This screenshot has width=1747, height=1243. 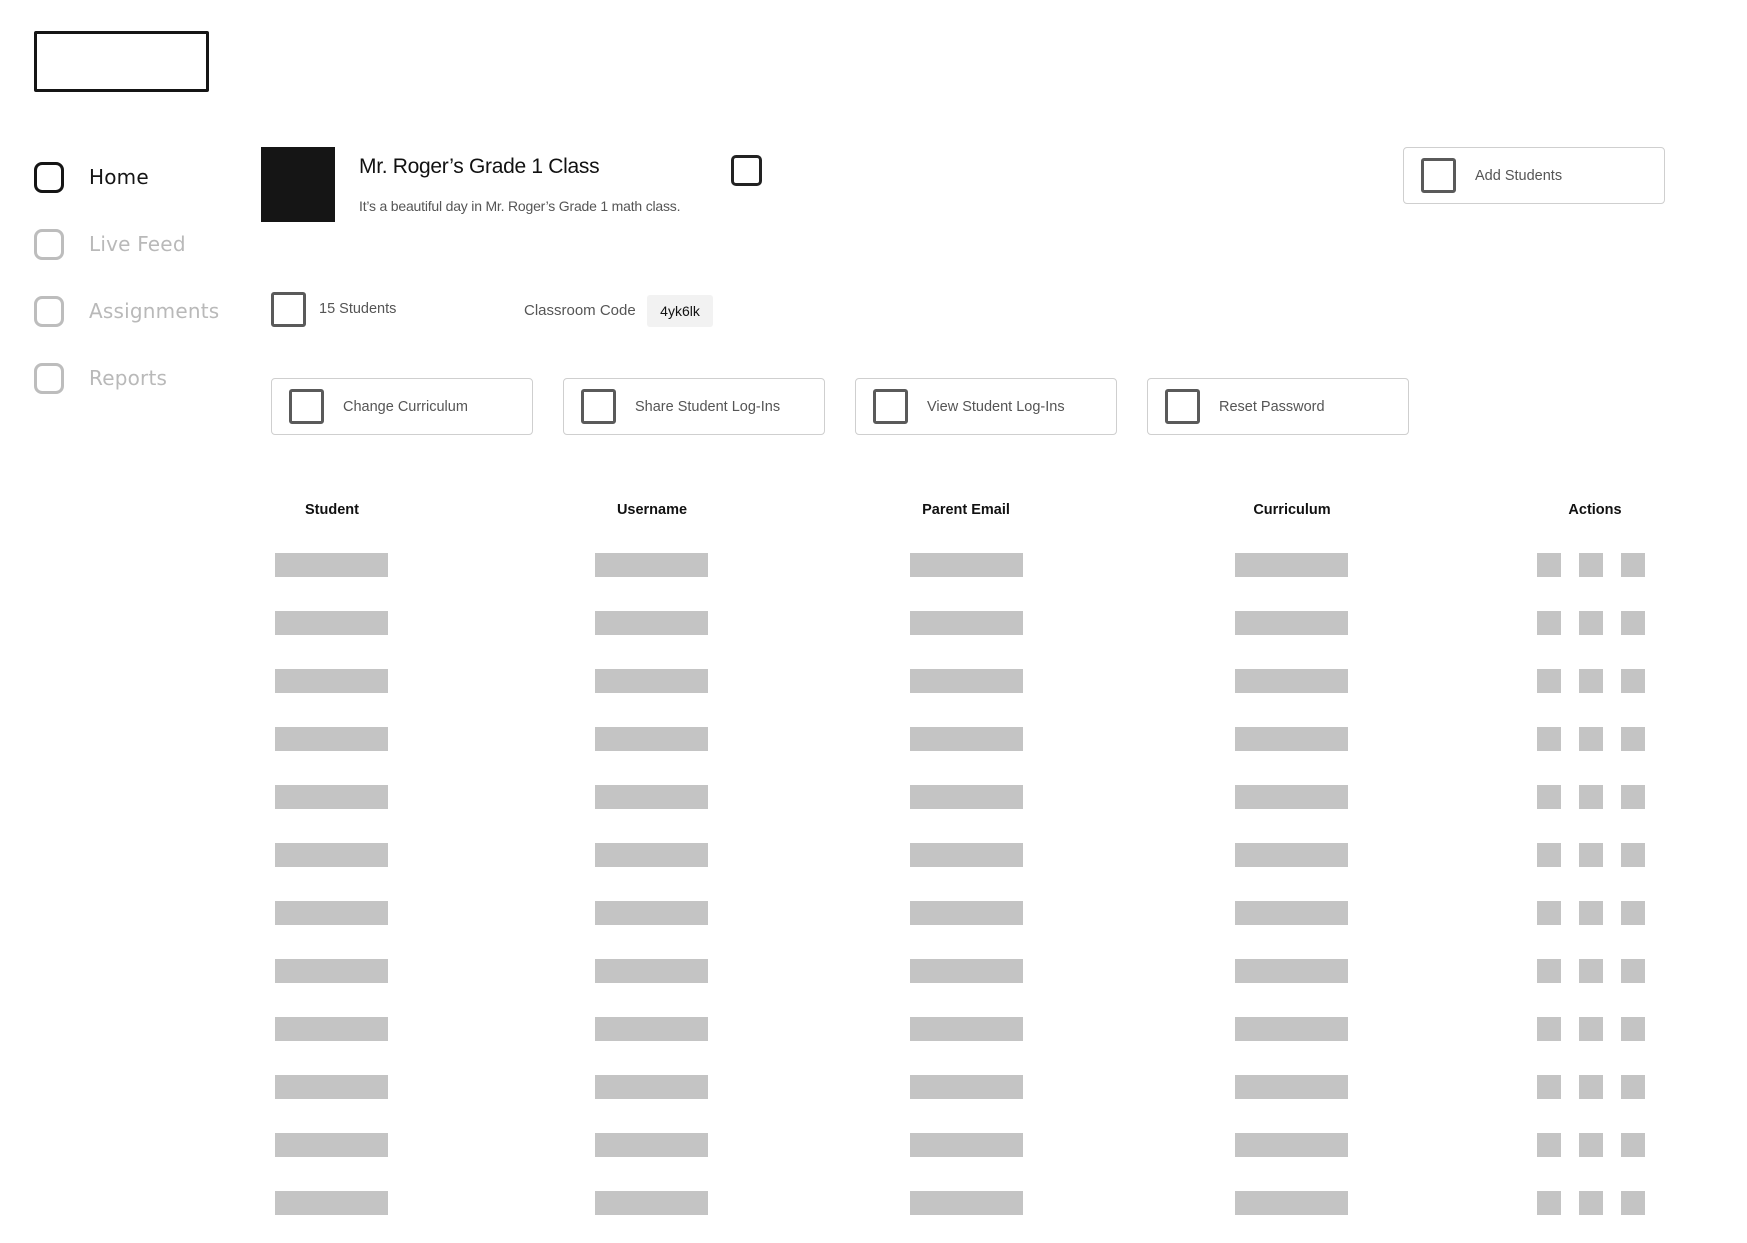 What do you see at coordinates (1595, 510) in the screenshot?
I see `column-header-actions: Actions` at bounding box center [1595, 510].